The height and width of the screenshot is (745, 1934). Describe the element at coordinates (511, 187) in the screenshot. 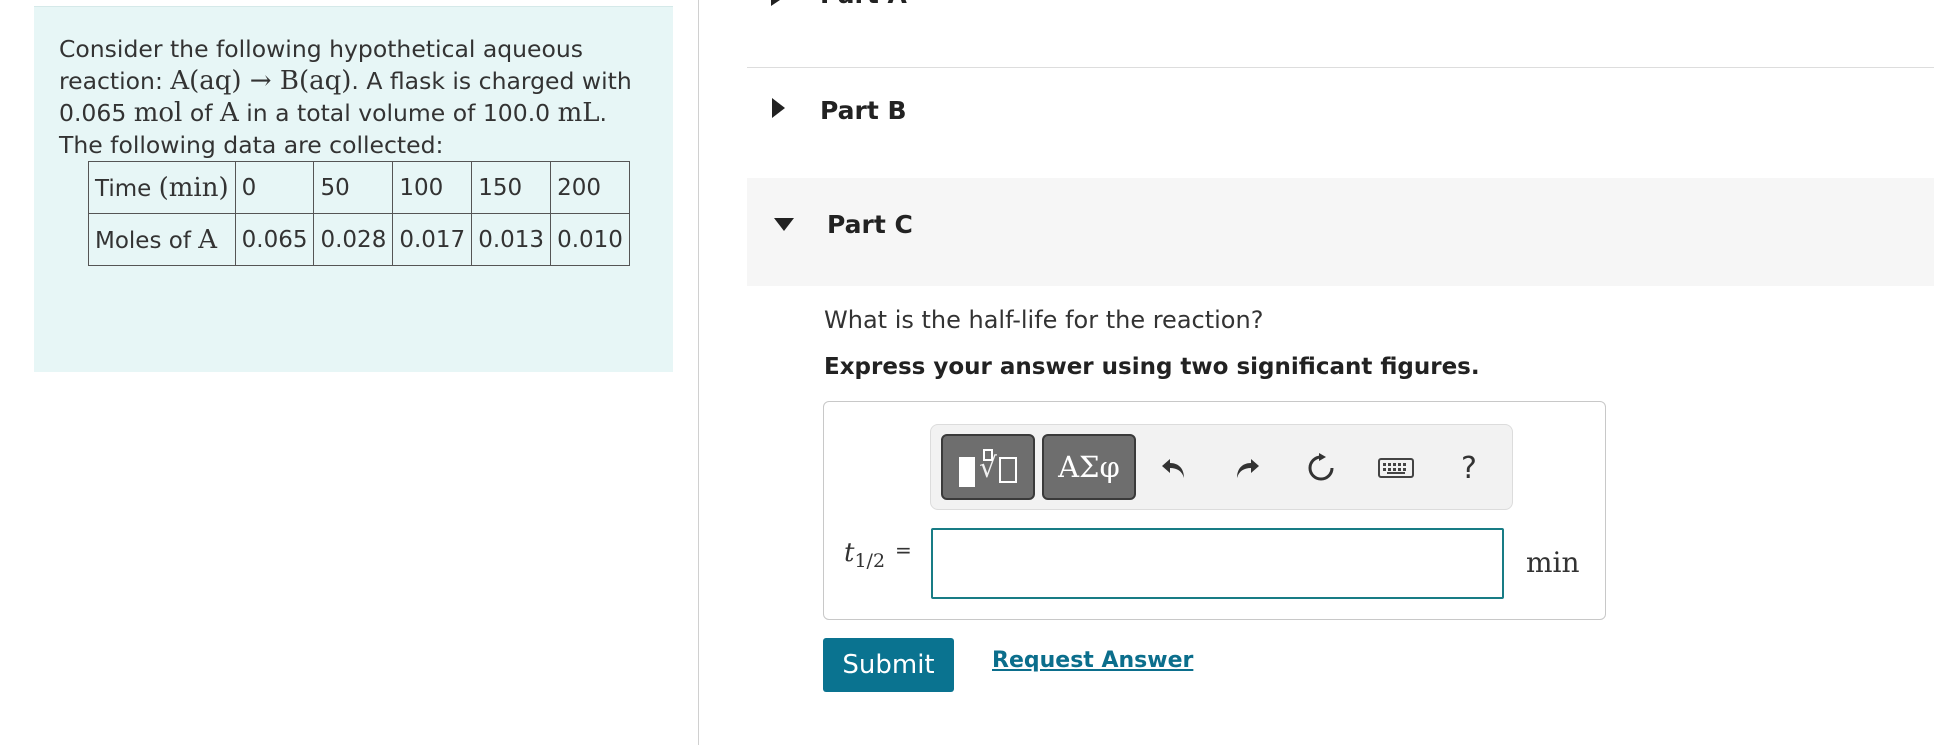

I see `table-cell: 150` at that location.